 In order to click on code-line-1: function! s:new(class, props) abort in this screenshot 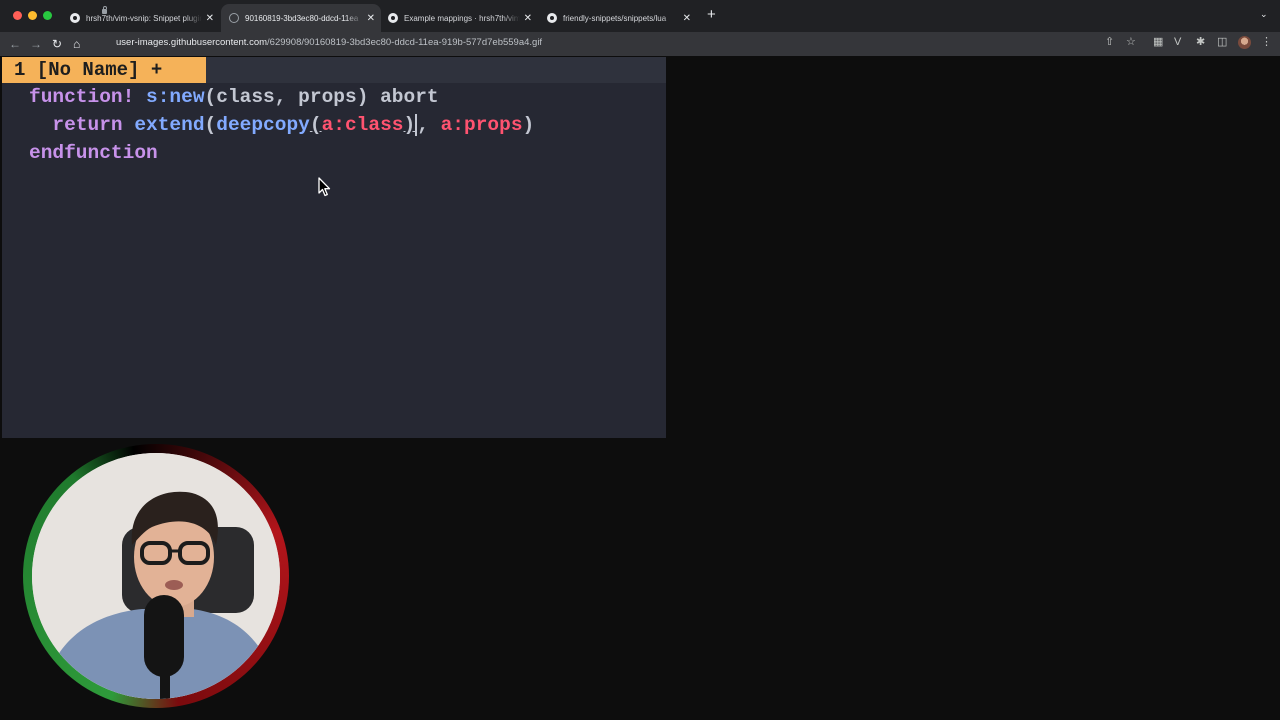, I will do `click(234, 97)`.